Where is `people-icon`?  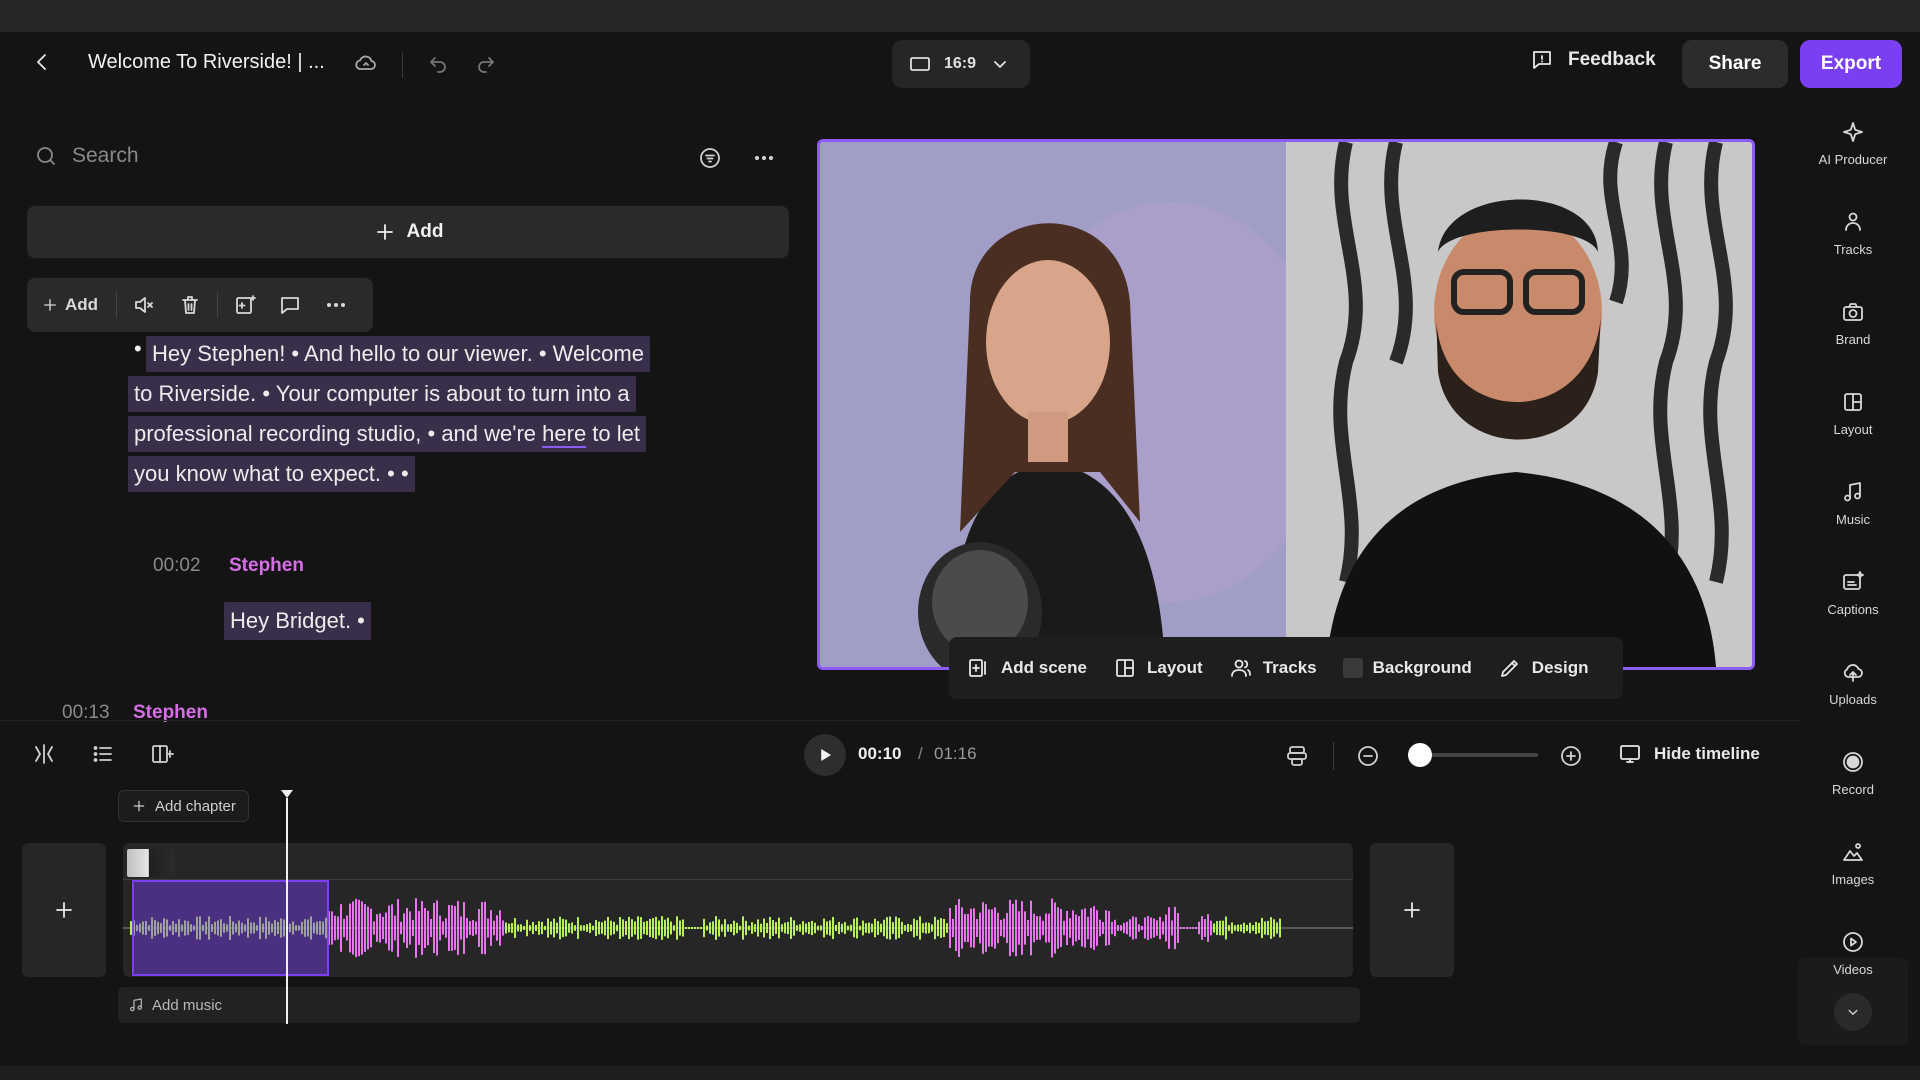
people-icon is located at coordinates (1853, 221).